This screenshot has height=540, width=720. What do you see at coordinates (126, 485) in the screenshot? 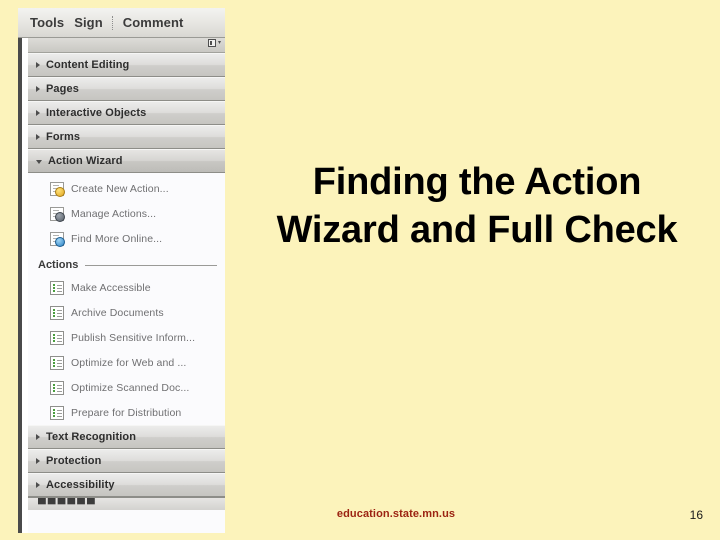
I see `panel-category-accessibility: Accessibility` at bounding box center [126, 485].